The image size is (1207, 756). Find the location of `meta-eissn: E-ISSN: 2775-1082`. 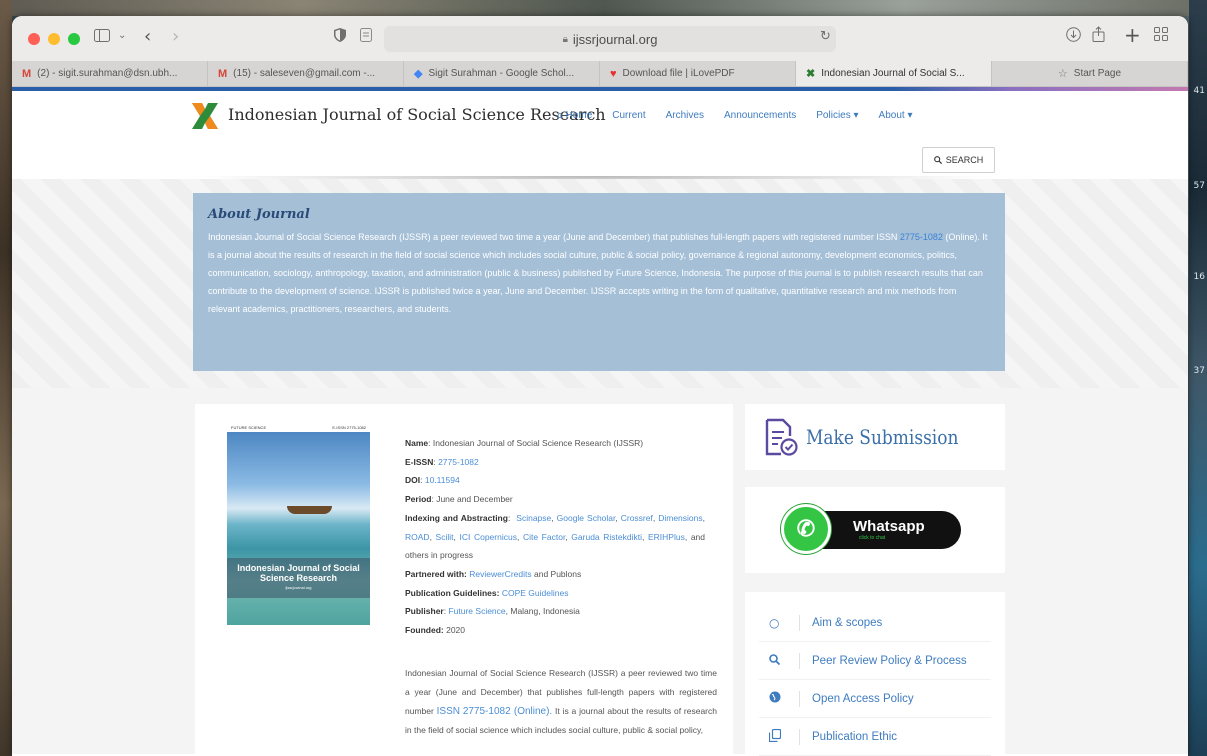

meta-eissn: E-ISSN: 2775-1082 is located at coordinates (442, 461).